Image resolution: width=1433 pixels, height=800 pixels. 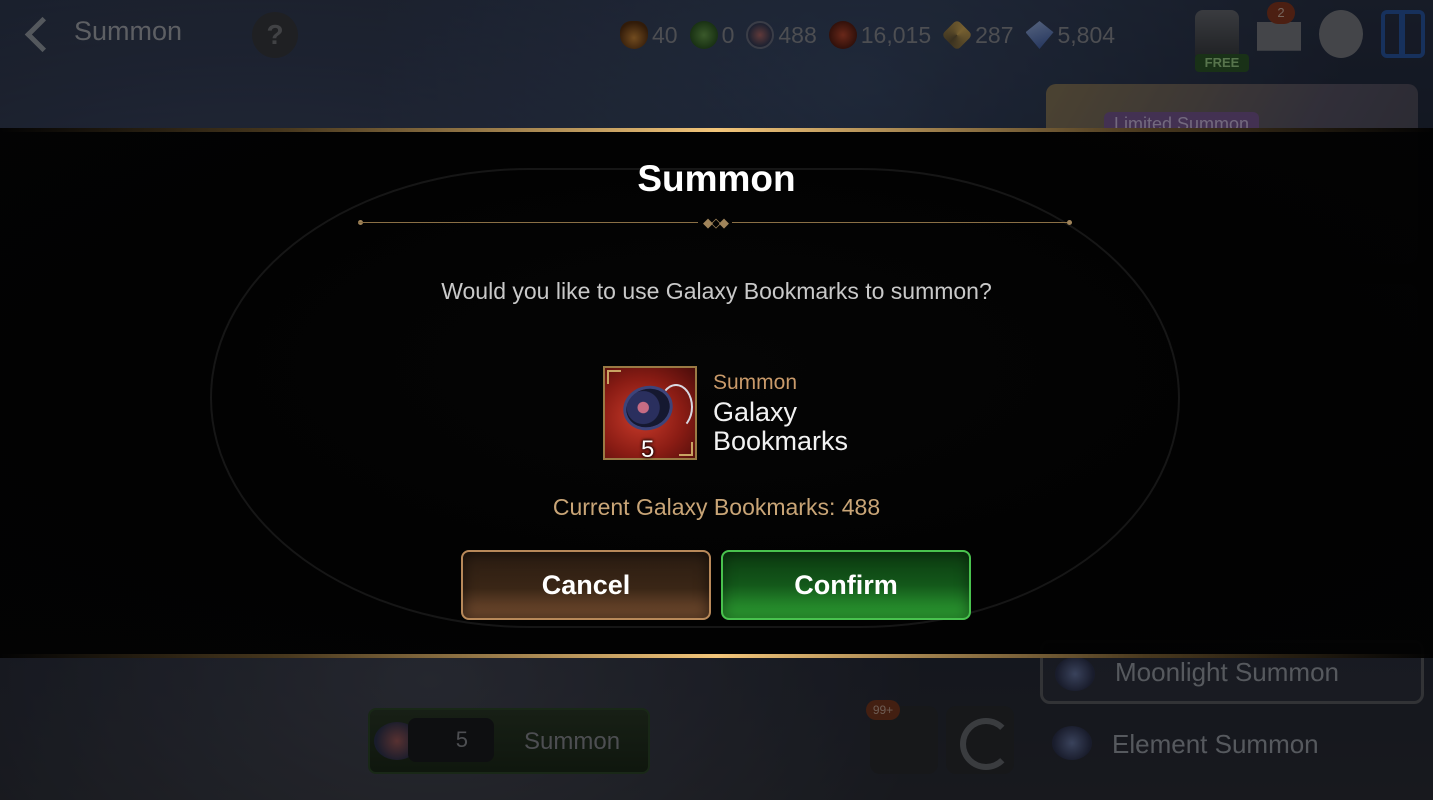 I want to click on dialog-title: Summon, so click(x=716, y=178).